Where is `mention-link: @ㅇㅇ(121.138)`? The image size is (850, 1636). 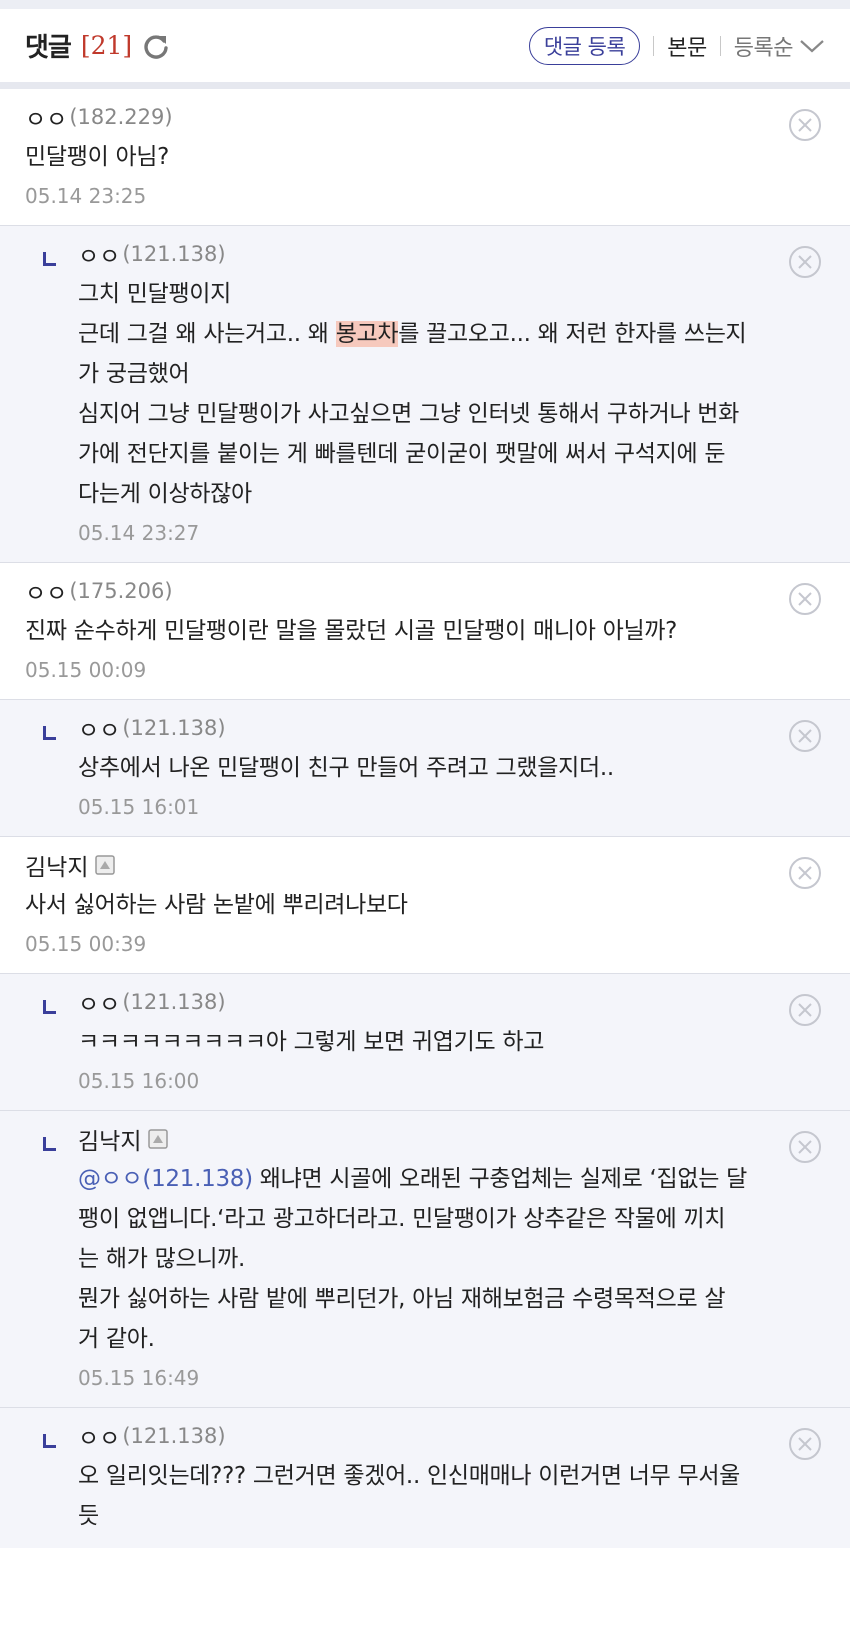
mention-link: @ㅇㅇ(121.138) is located at coordinates (165, 1179).